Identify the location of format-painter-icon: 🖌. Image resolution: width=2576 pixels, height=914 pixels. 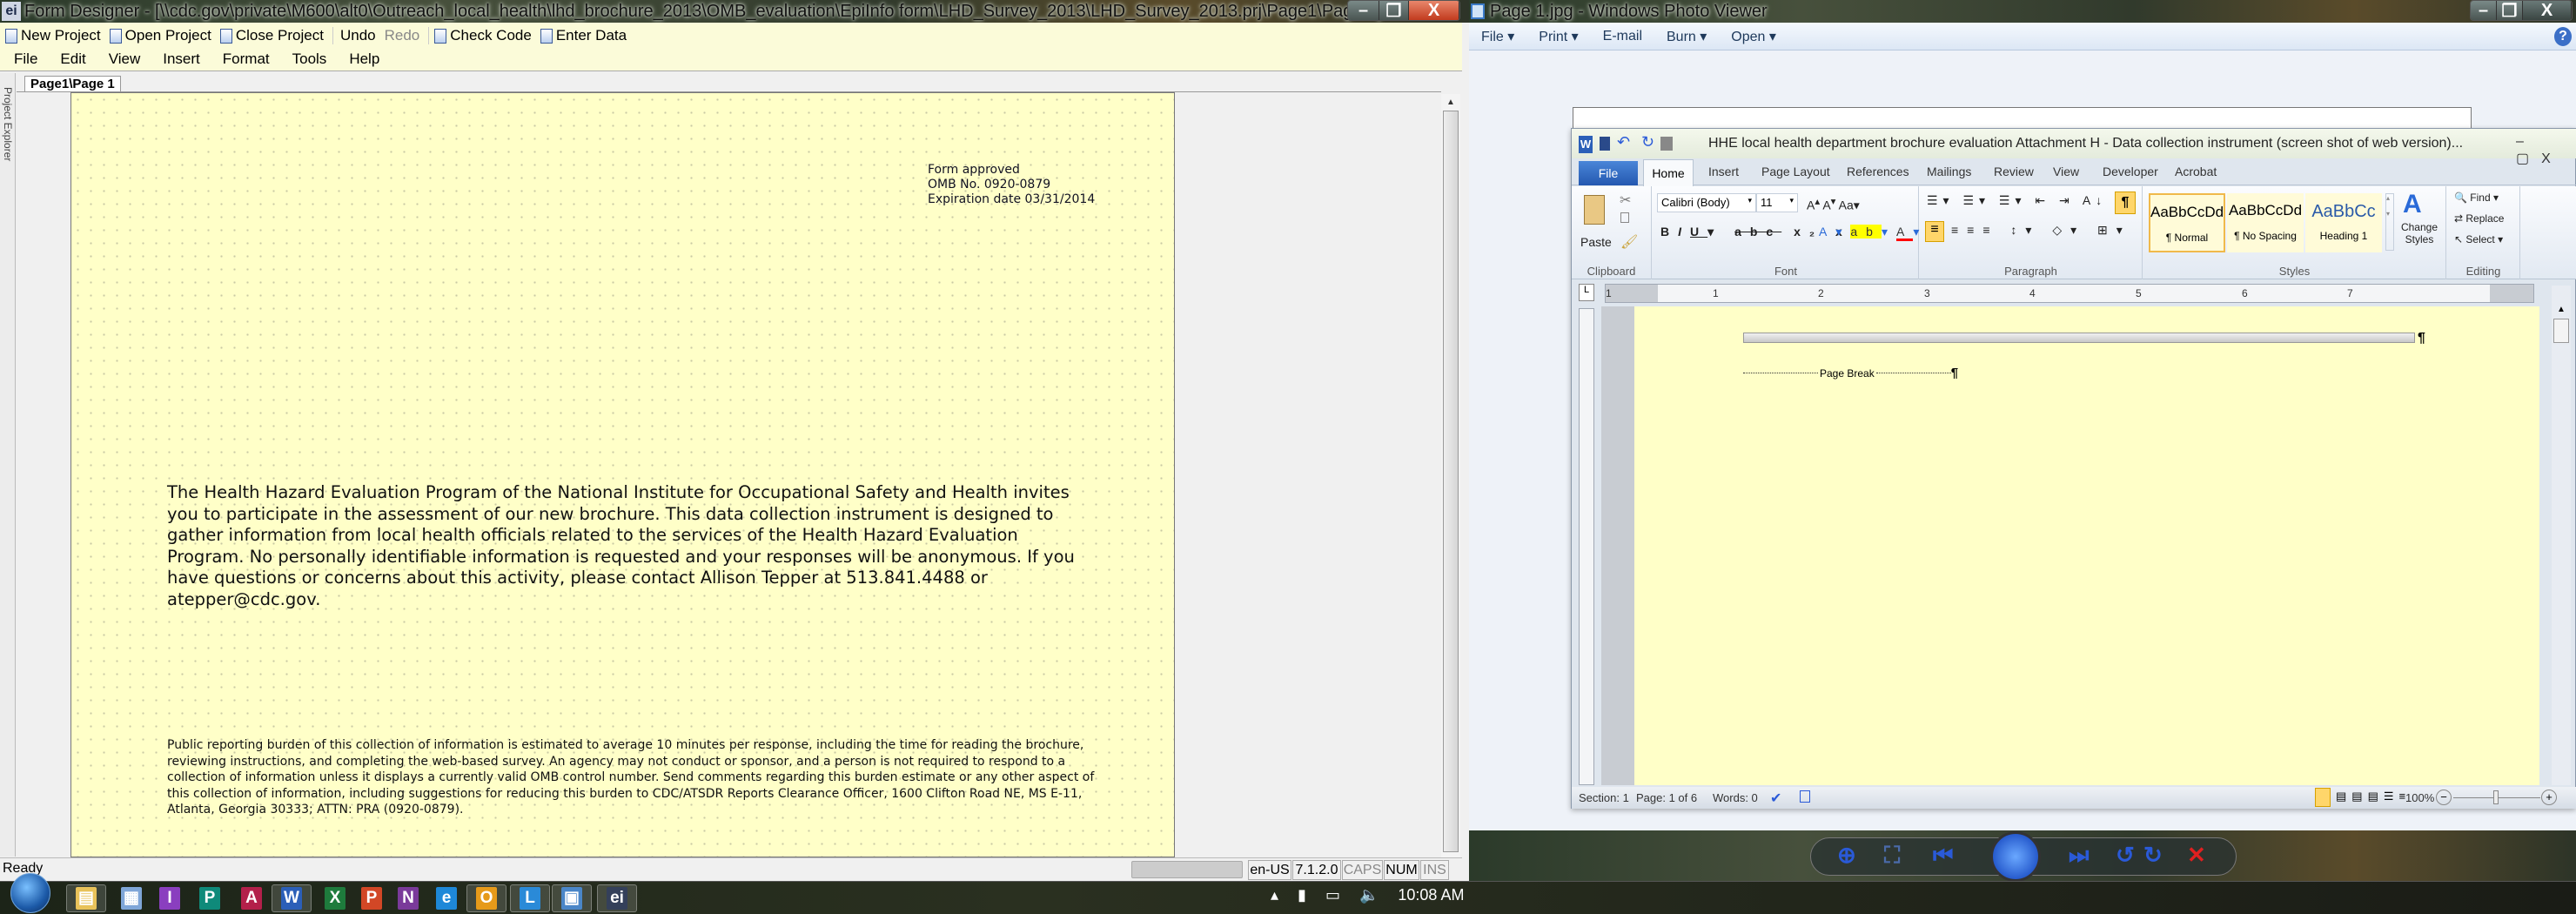
(1629, 242).